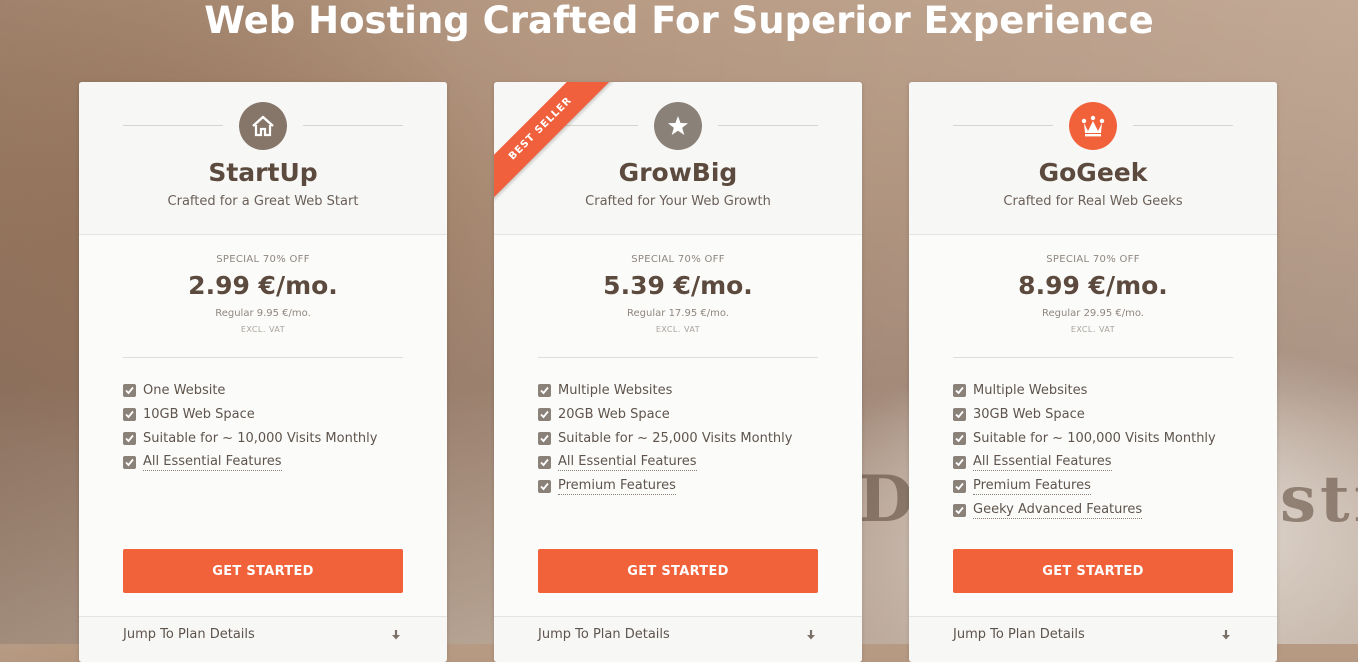 Image resolution: width=1358 pixels, height=662 pixels. I want to click on plan-tagline: Crafted for a Great Web Start, so click(263, 201).